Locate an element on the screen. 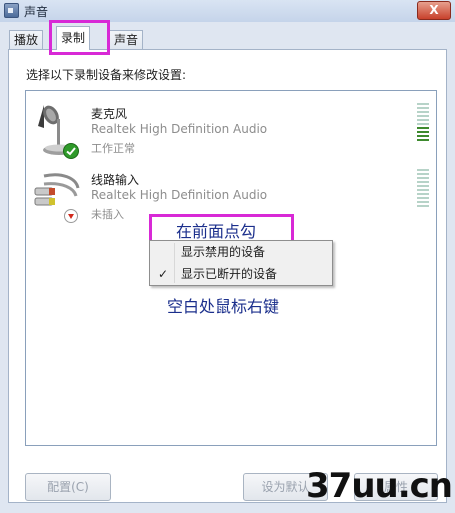  menu-item-show-disabled: 显示禁用的设备 is located at coordinates (241, 252).